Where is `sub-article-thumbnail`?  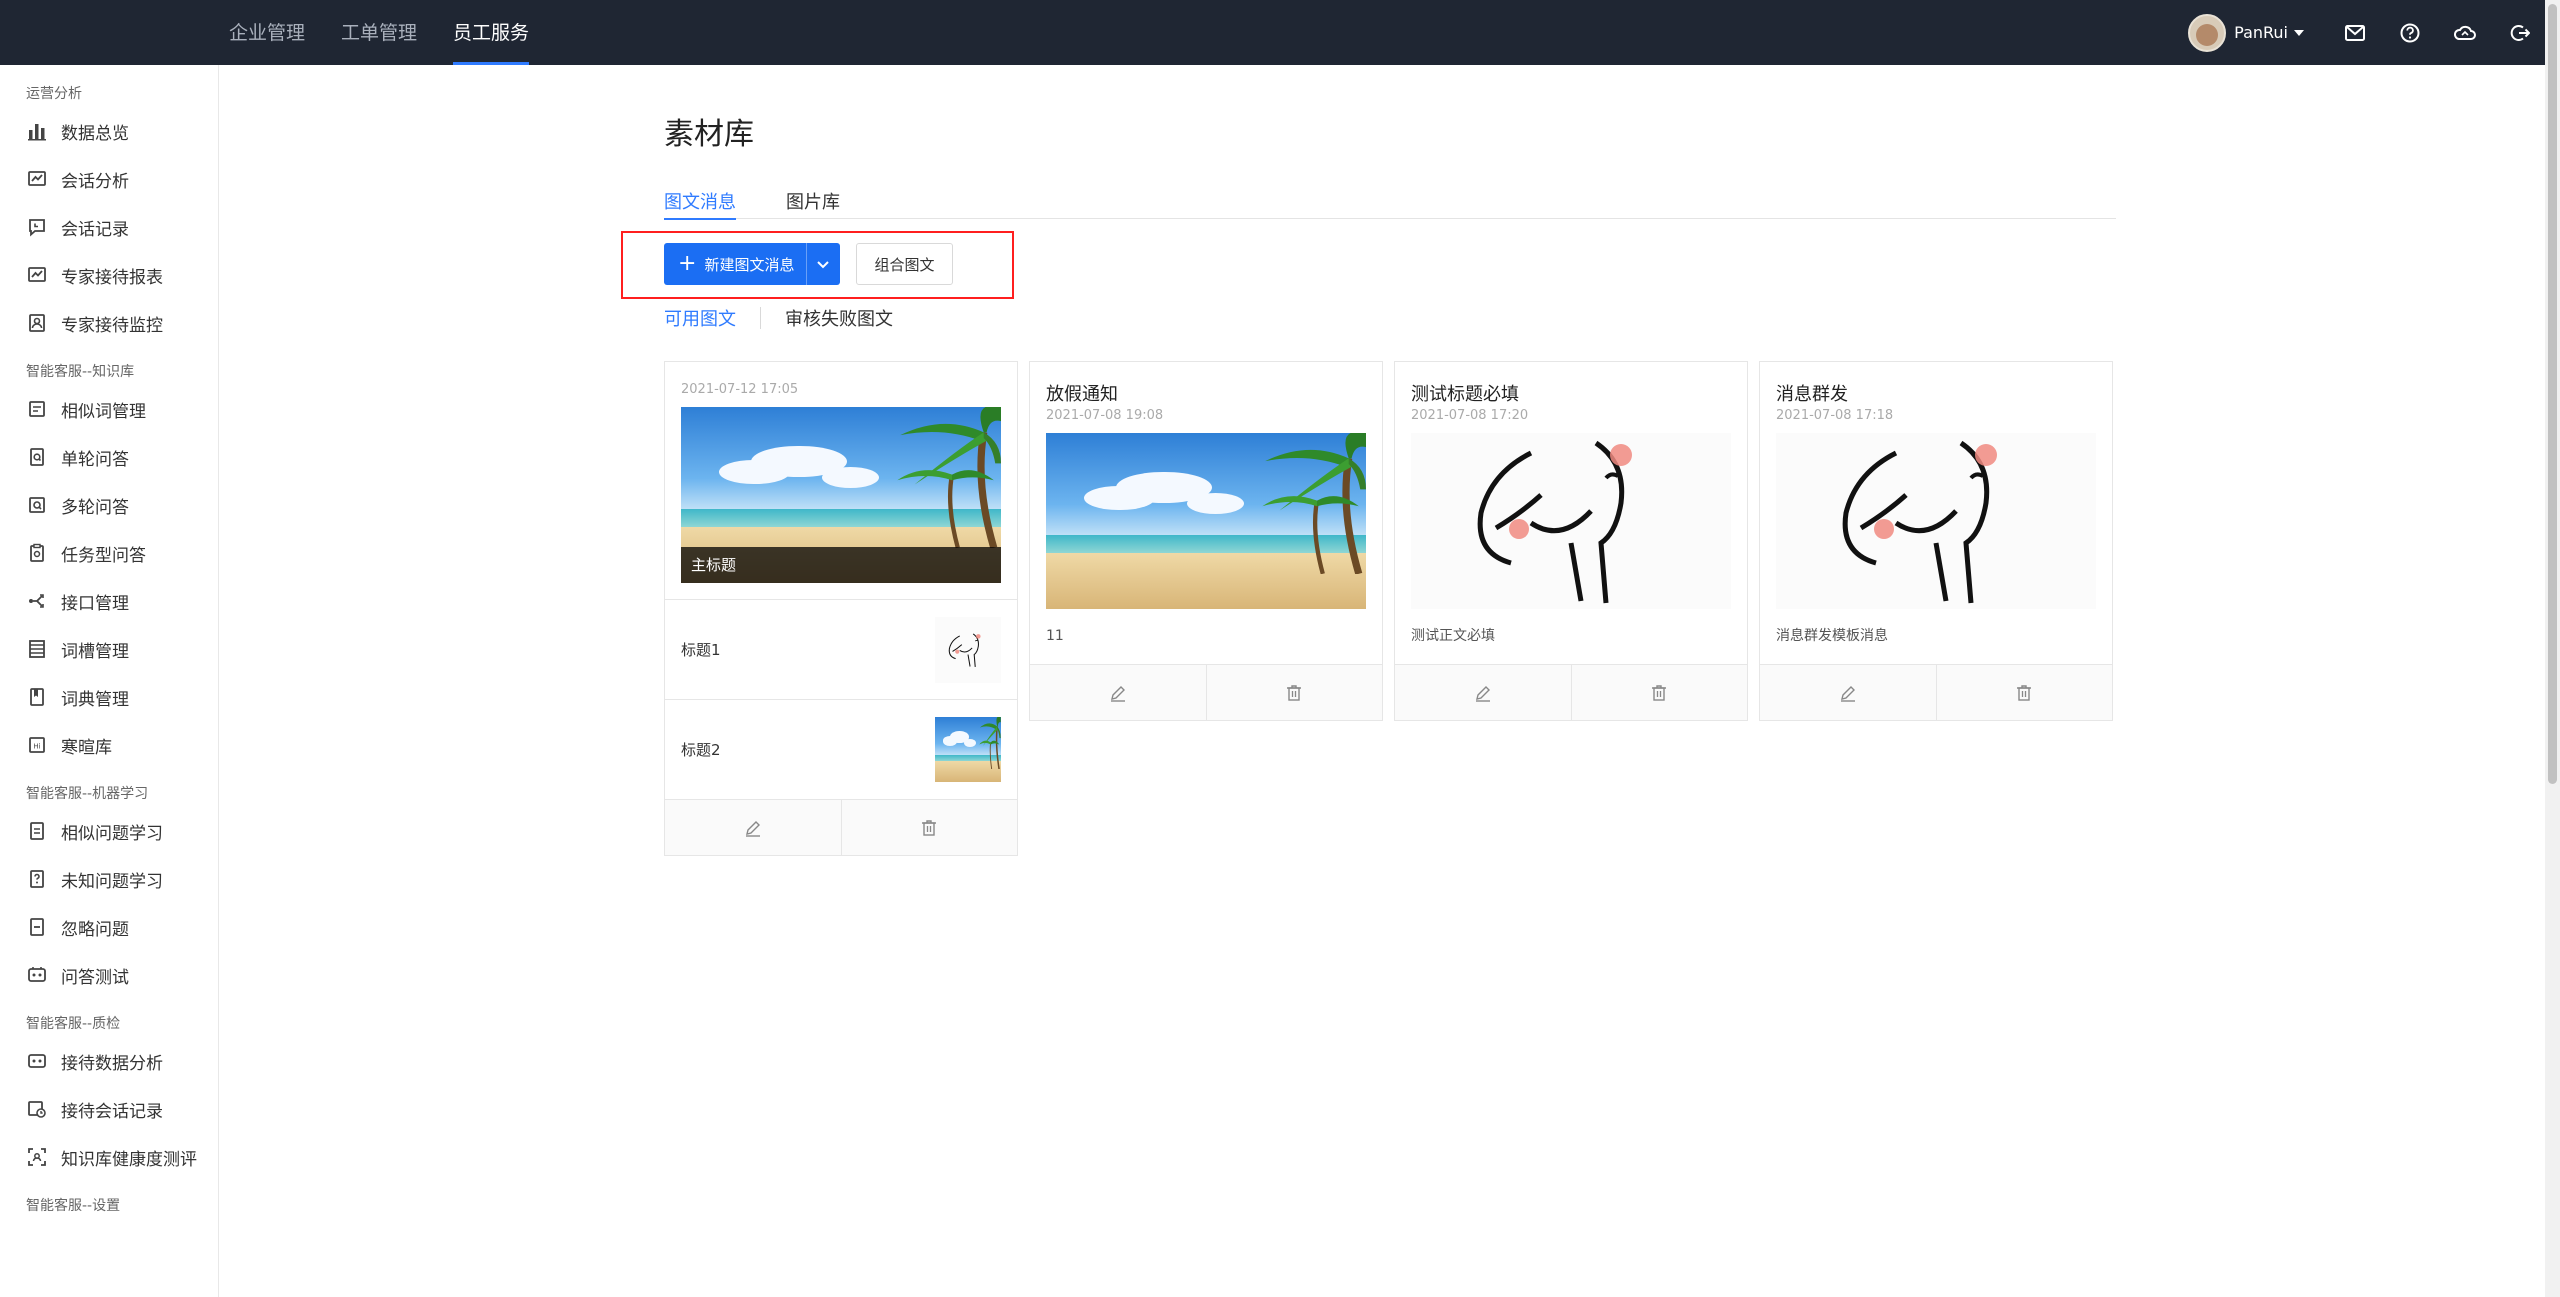
sub-article-thumbnail is located at coordinates (968, 649).